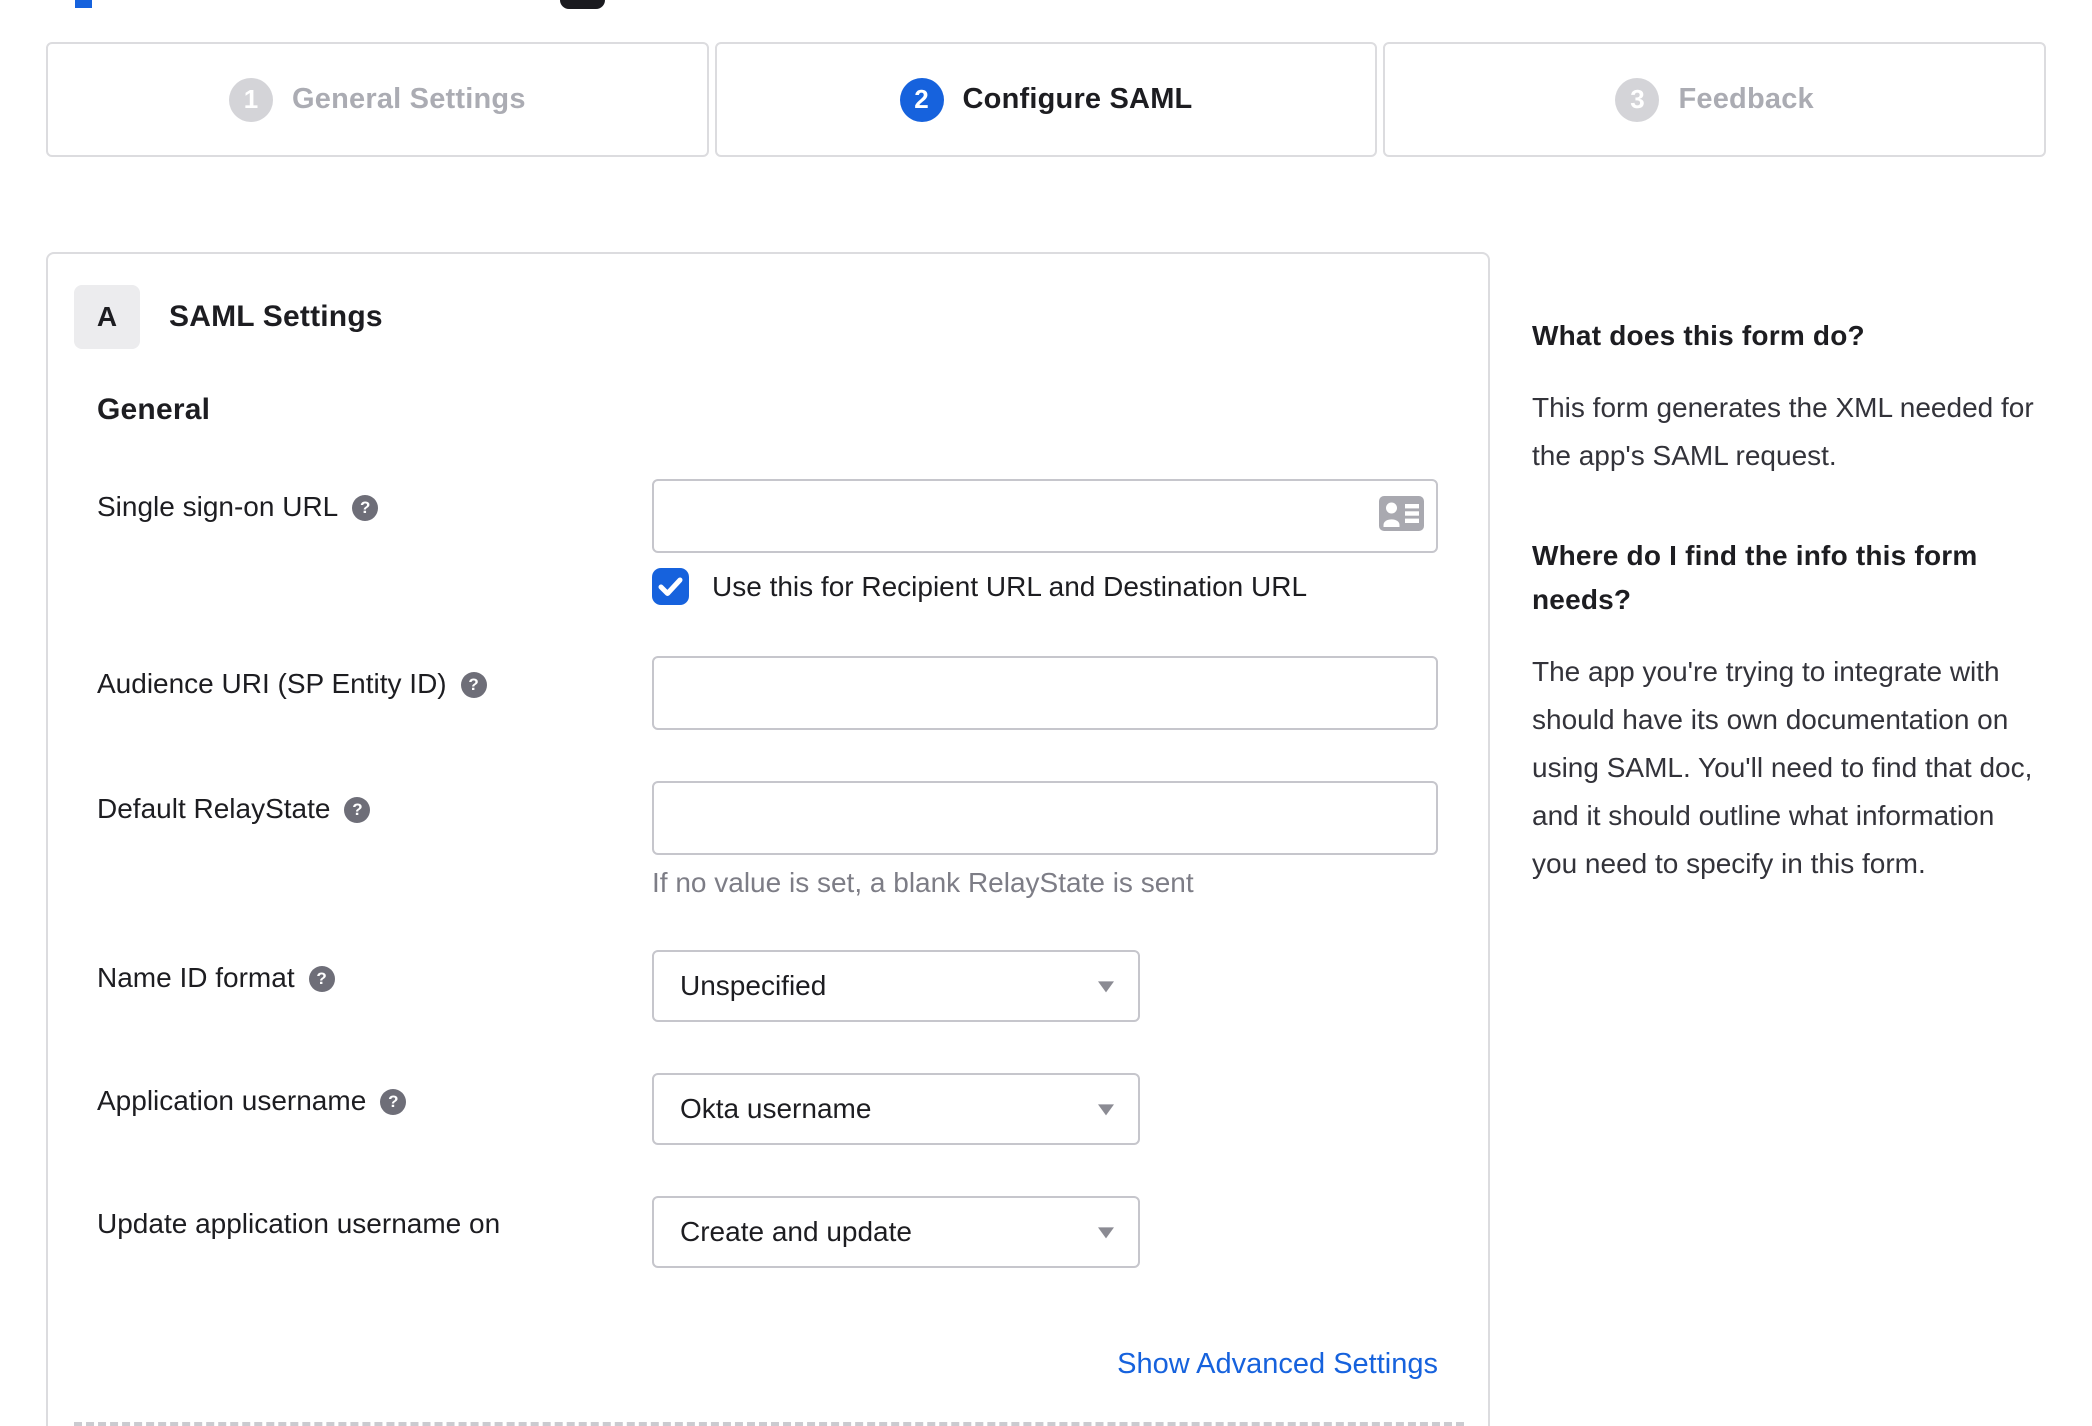  I want to click on step-number-badge: 2, so click(921, 99).